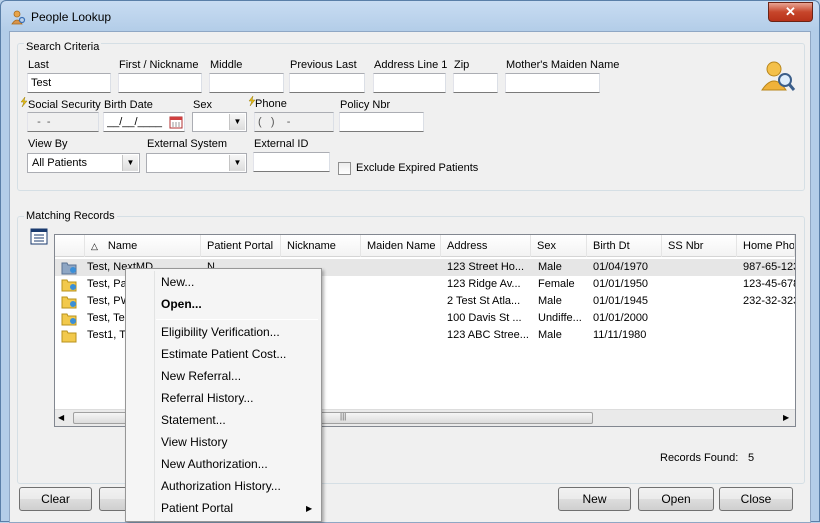 This screenshot has height=523, width=820. I want to click on row-phone: 232-32-323, so click(769, 301).